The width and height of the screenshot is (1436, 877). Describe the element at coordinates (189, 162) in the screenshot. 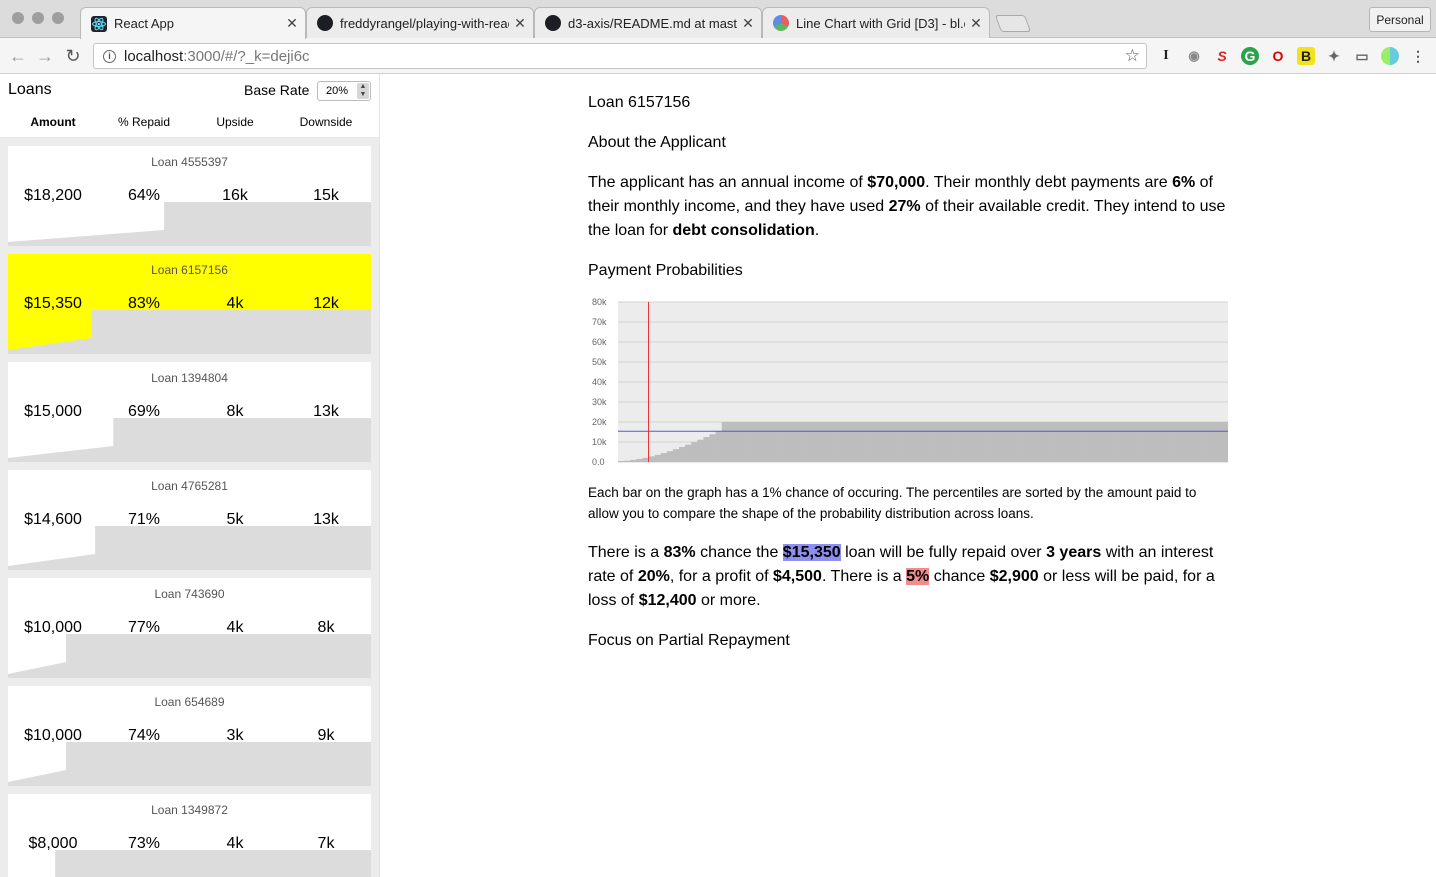

I see `loan-name: Loan 4555397` at that location.